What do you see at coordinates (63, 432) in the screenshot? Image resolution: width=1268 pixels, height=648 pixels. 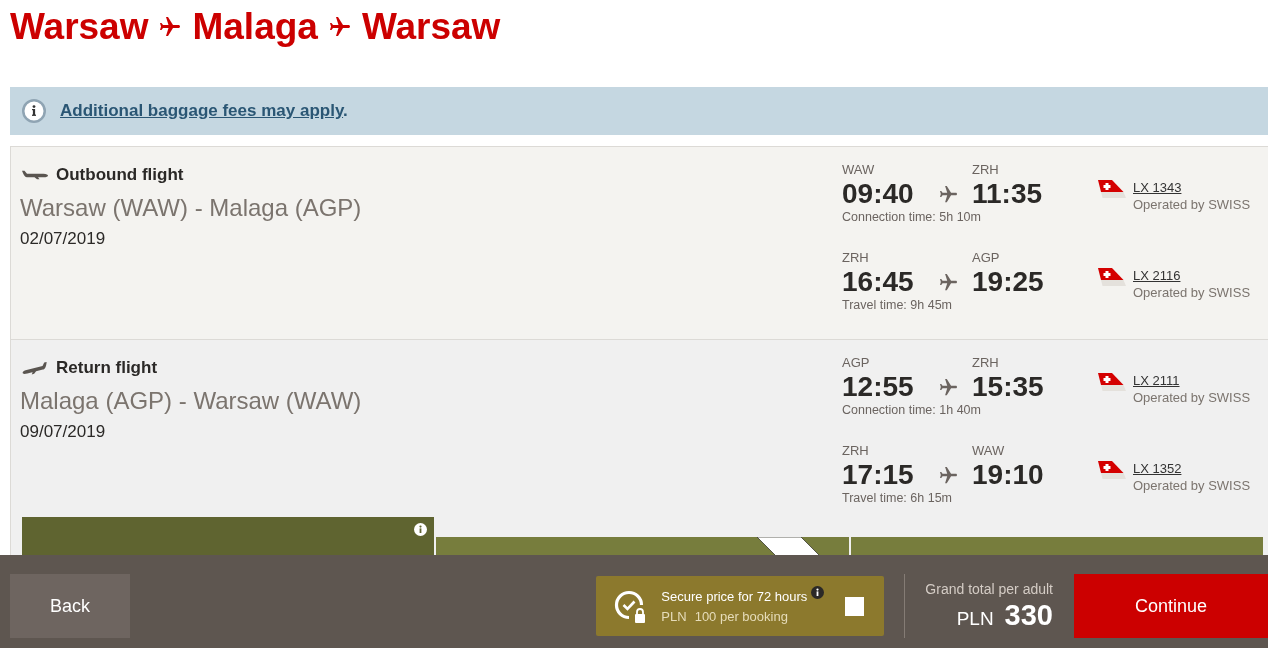 I see `flight-date: 09/07/2019` at bounding box center [63, 432].